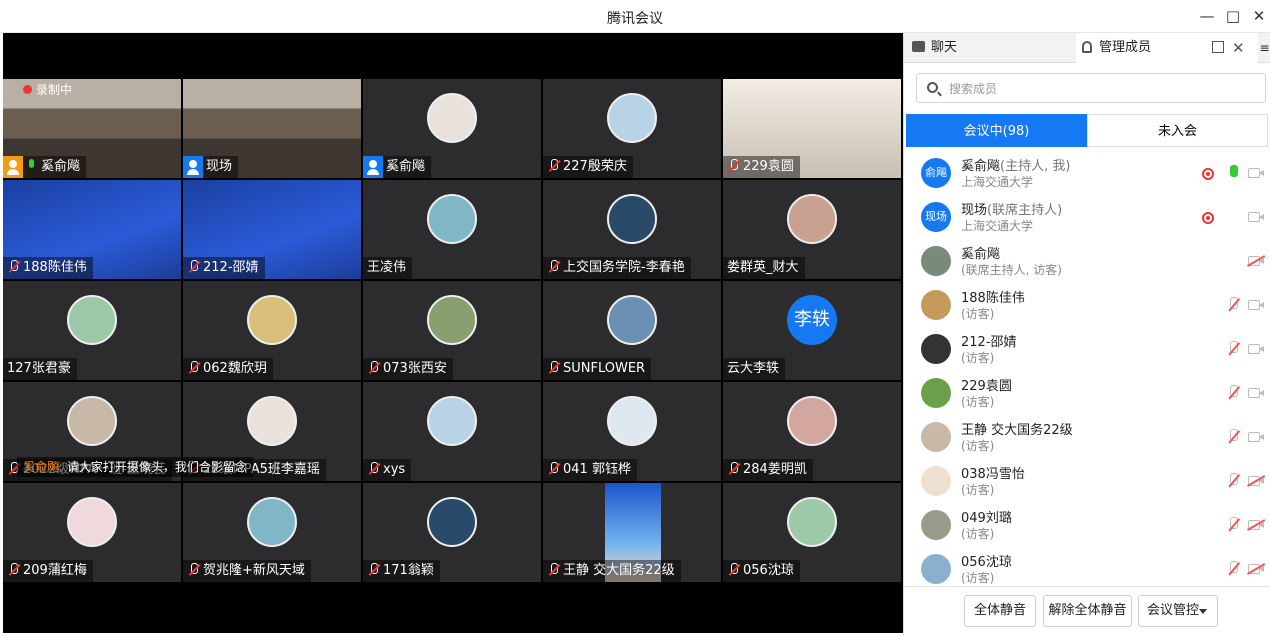  Describe the element at coordinates (224, 268) in the screenshot. I see `participant-name-bar: 212-邵婧` at that location.